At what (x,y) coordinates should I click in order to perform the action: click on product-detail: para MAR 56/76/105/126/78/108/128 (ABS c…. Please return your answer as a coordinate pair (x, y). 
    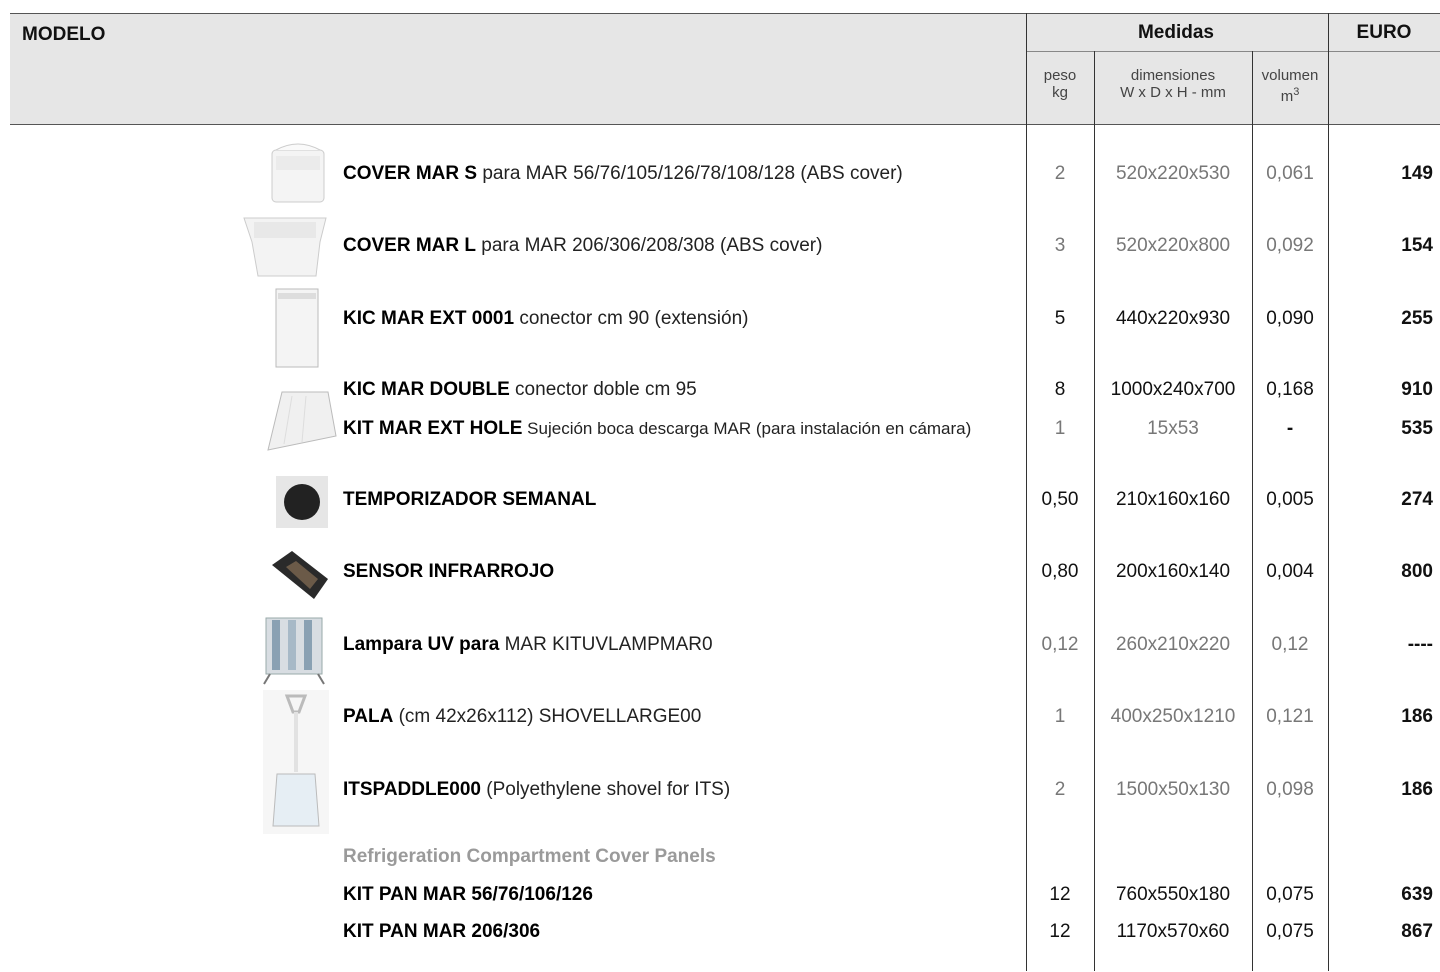
    Looking at the image, I should click on (690, 173).